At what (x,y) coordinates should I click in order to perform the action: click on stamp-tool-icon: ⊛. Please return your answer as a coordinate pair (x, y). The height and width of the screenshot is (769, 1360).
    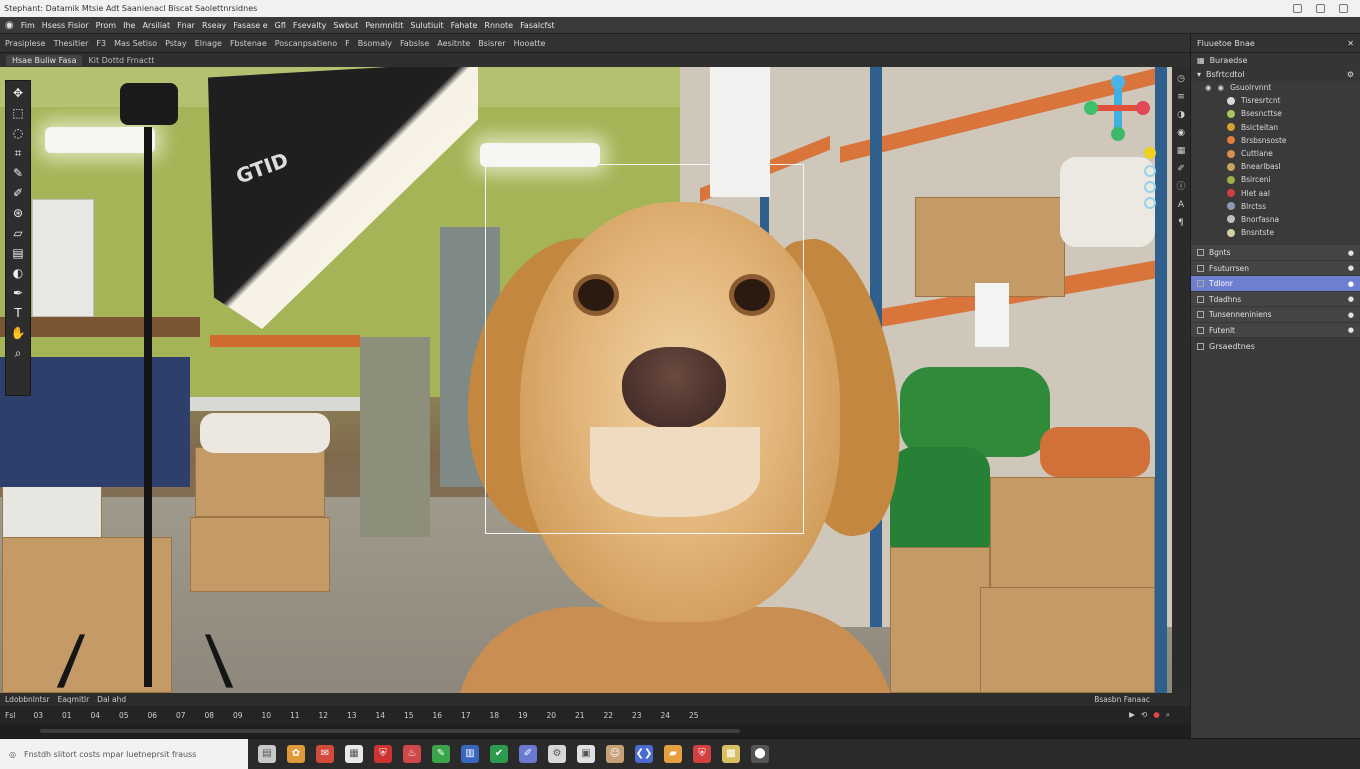
    Looking at the image, I should click on (18, 213).